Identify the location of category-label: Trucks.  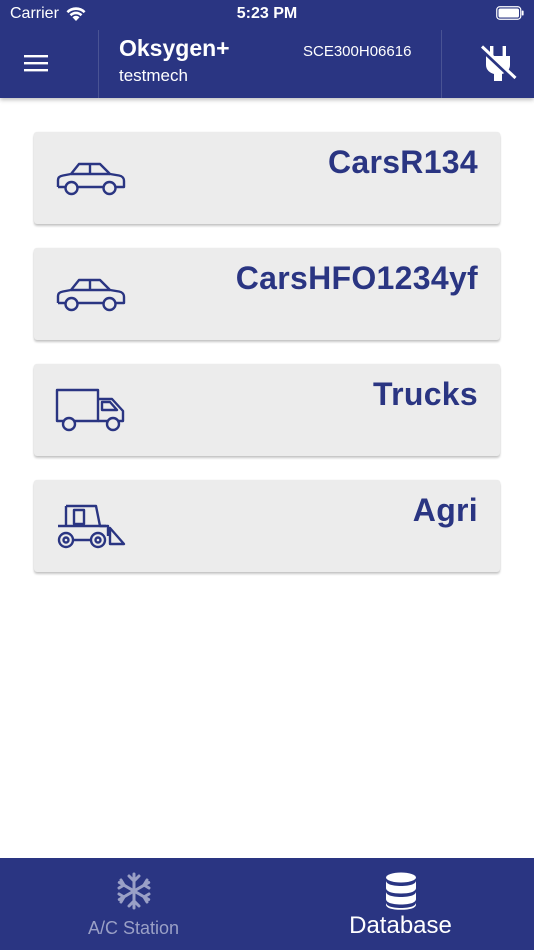
(425, 394).